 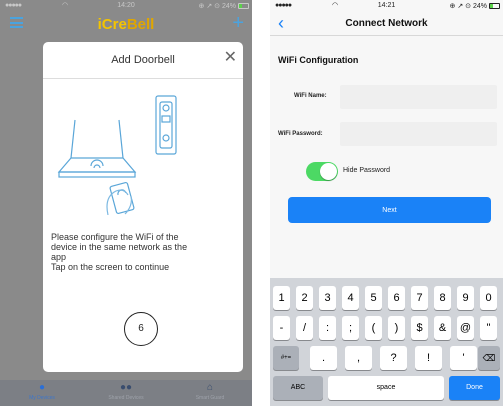 I want to click on next-button: Next, so click(x=389, y=210).